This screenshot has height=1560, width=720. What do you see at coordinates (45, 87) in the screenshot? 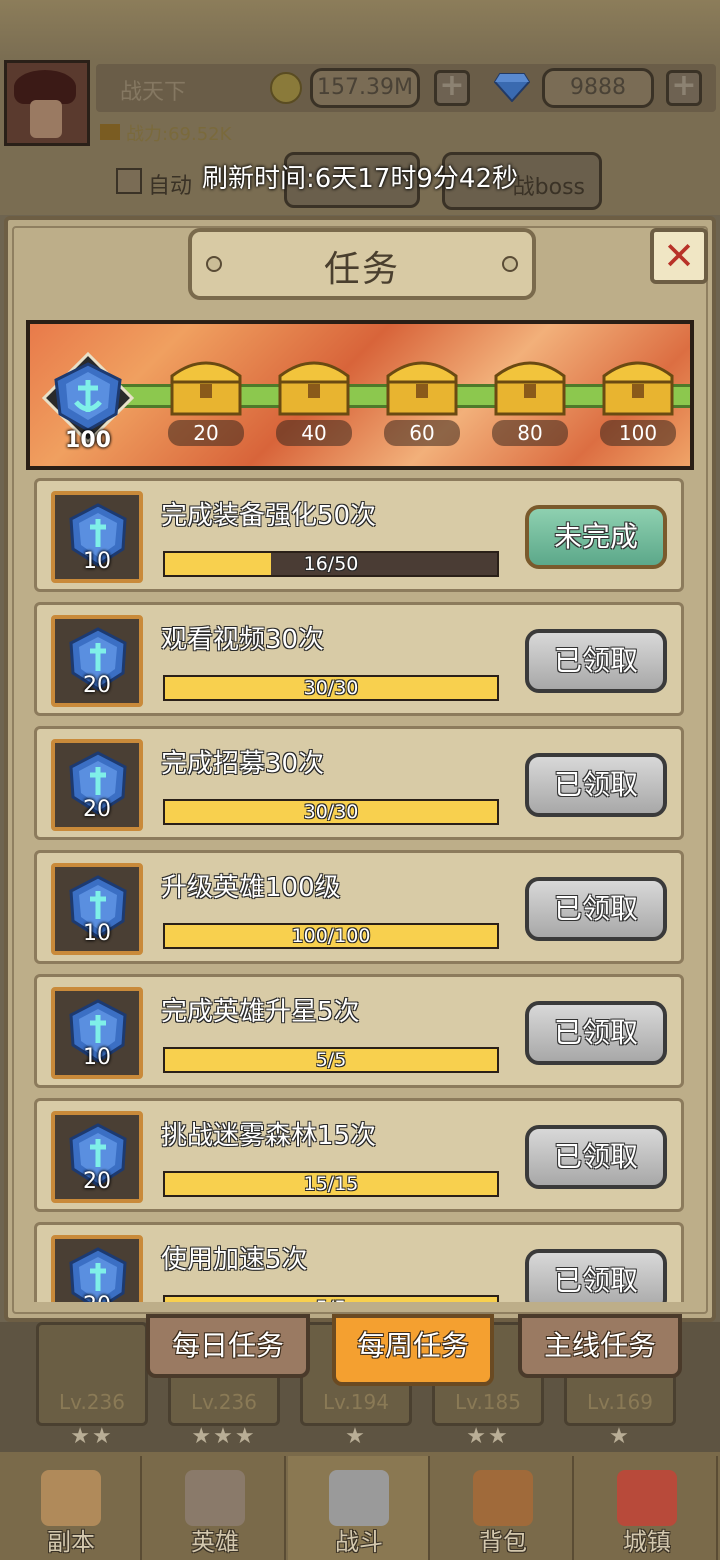
I see `avatar-hat` at bounding box center [45, 87].